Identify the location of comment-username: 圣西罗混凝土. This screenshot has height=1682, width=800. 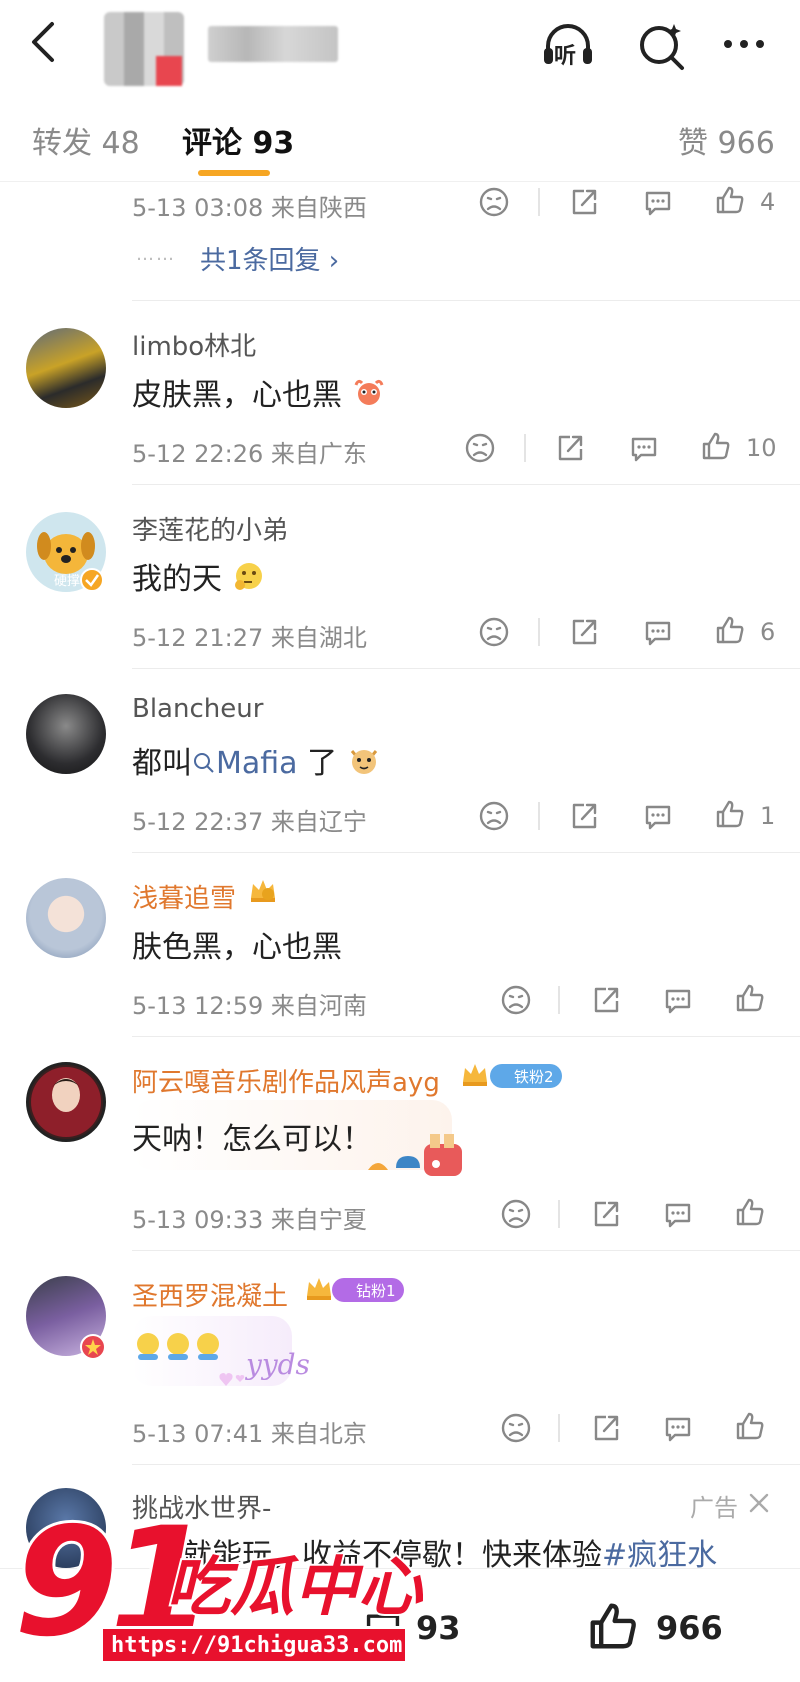
(210, 1294).